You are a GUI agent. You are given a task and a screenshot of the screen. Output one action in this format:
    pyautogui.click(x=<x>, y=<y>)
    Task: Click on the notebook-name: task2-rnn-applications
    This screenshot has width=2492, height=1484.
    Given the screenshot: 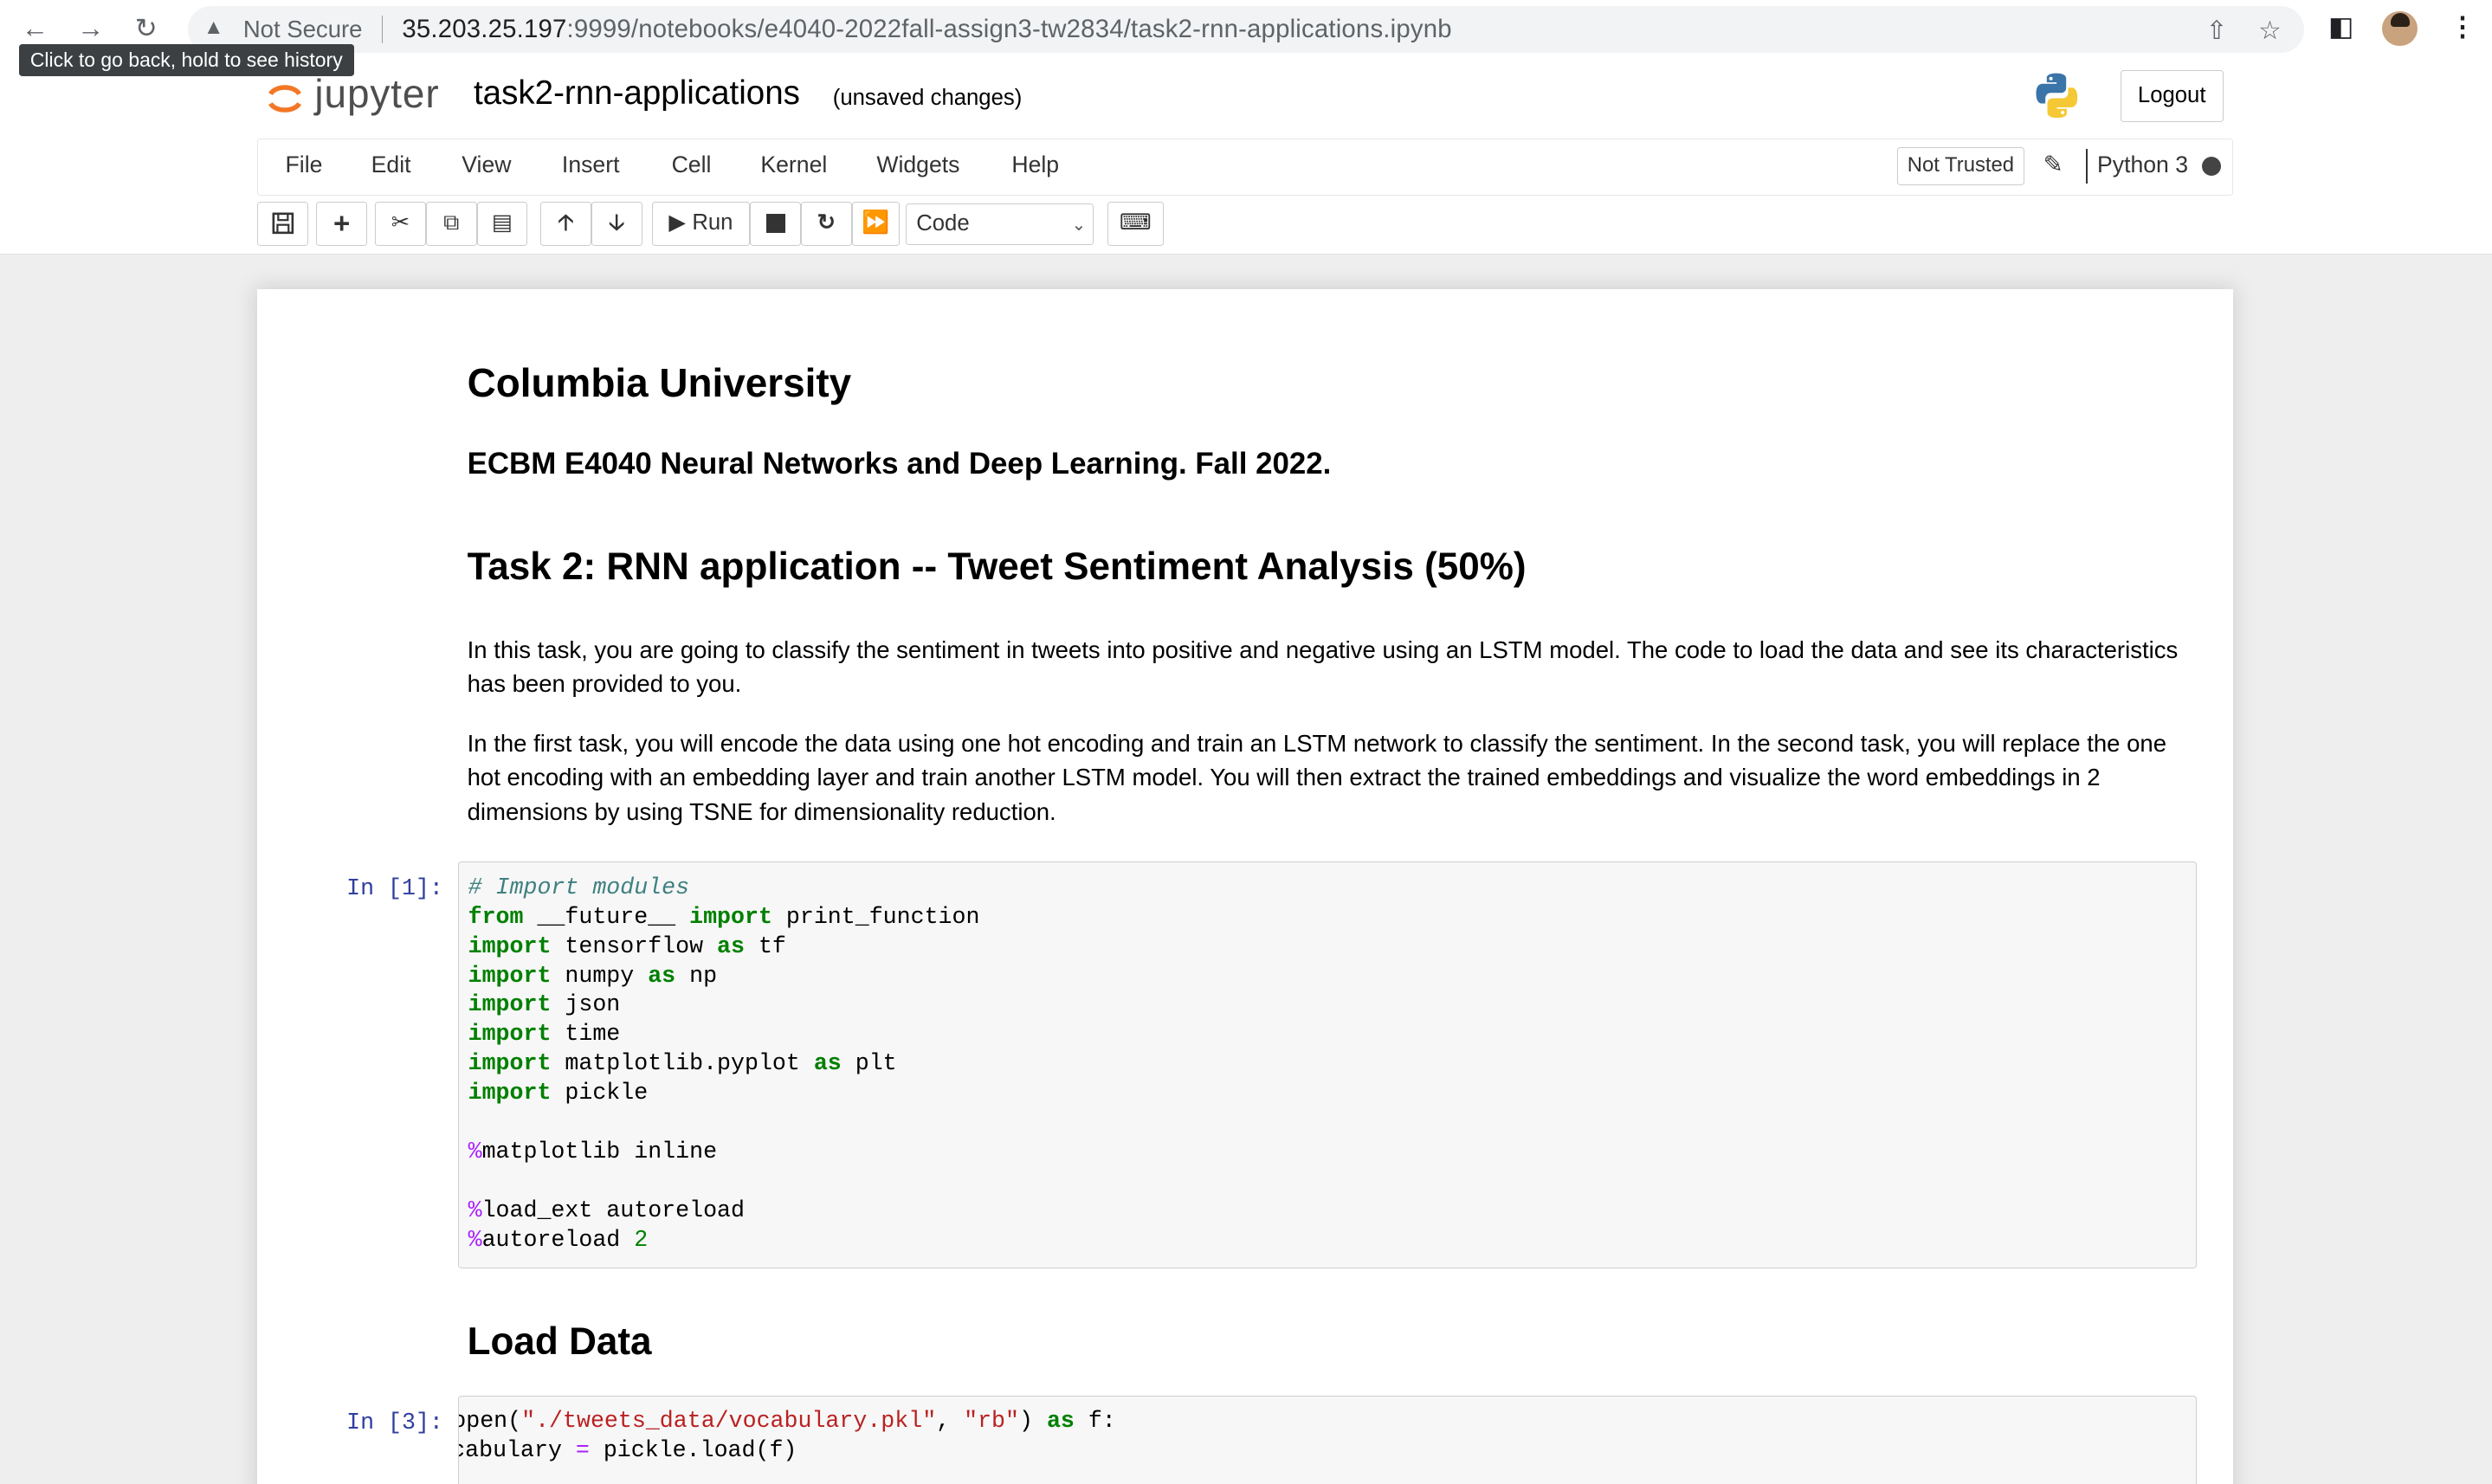 What is the action you would take?
    pyautogui.click(x=637, y=93)
    